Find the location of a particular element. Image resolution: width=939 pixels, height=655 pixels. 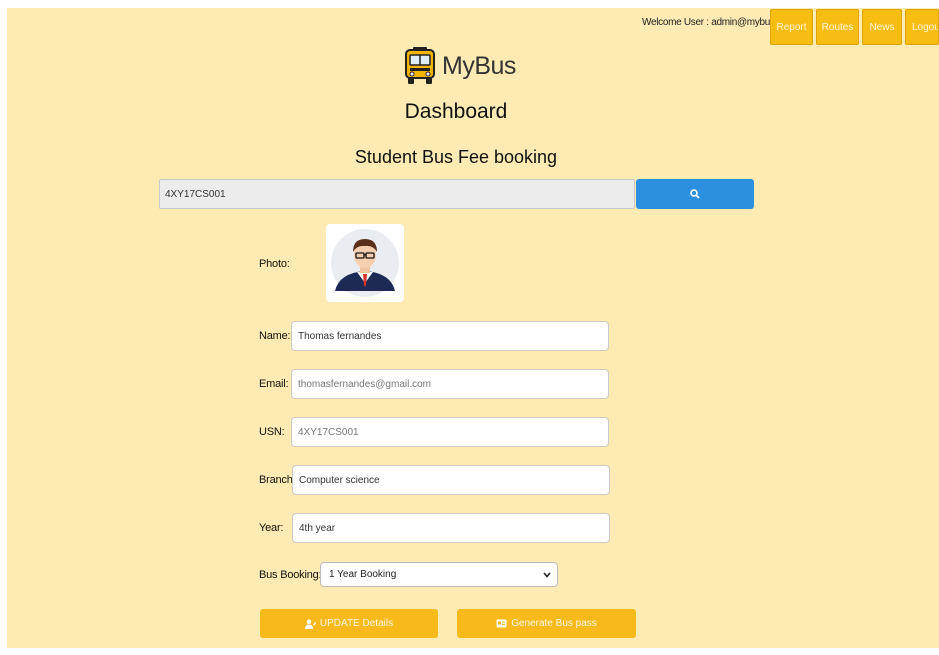

search-icon is located at coordinates (695, 194).